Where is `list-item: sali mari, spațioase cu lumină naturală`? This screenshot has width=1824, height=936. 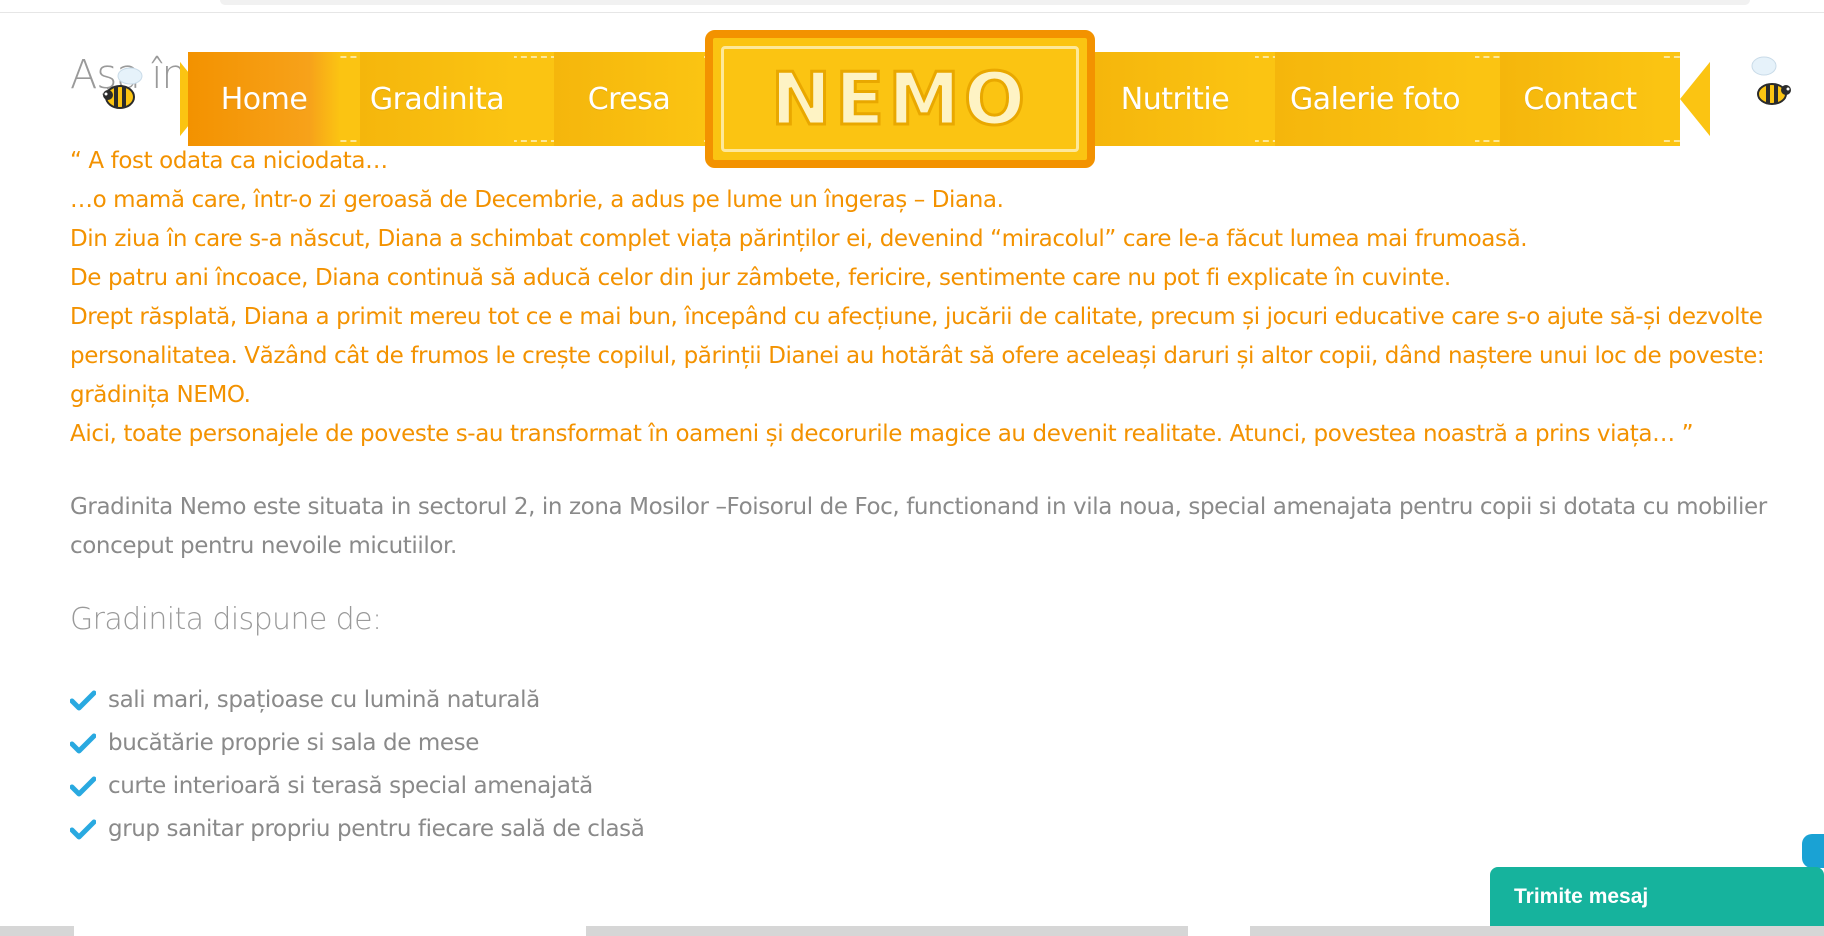 list-item: sali mari, spațioase cu lumină naturală is located at coordinates (357, 699).